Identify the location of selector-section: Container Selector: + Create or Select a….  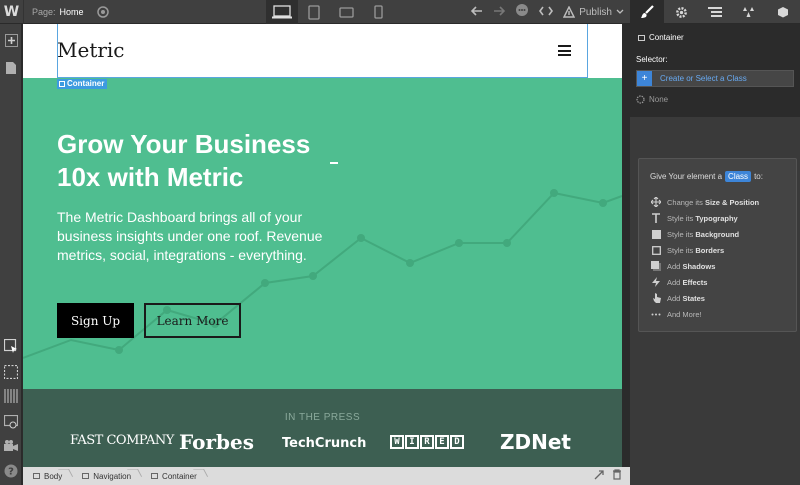
(715, 71).